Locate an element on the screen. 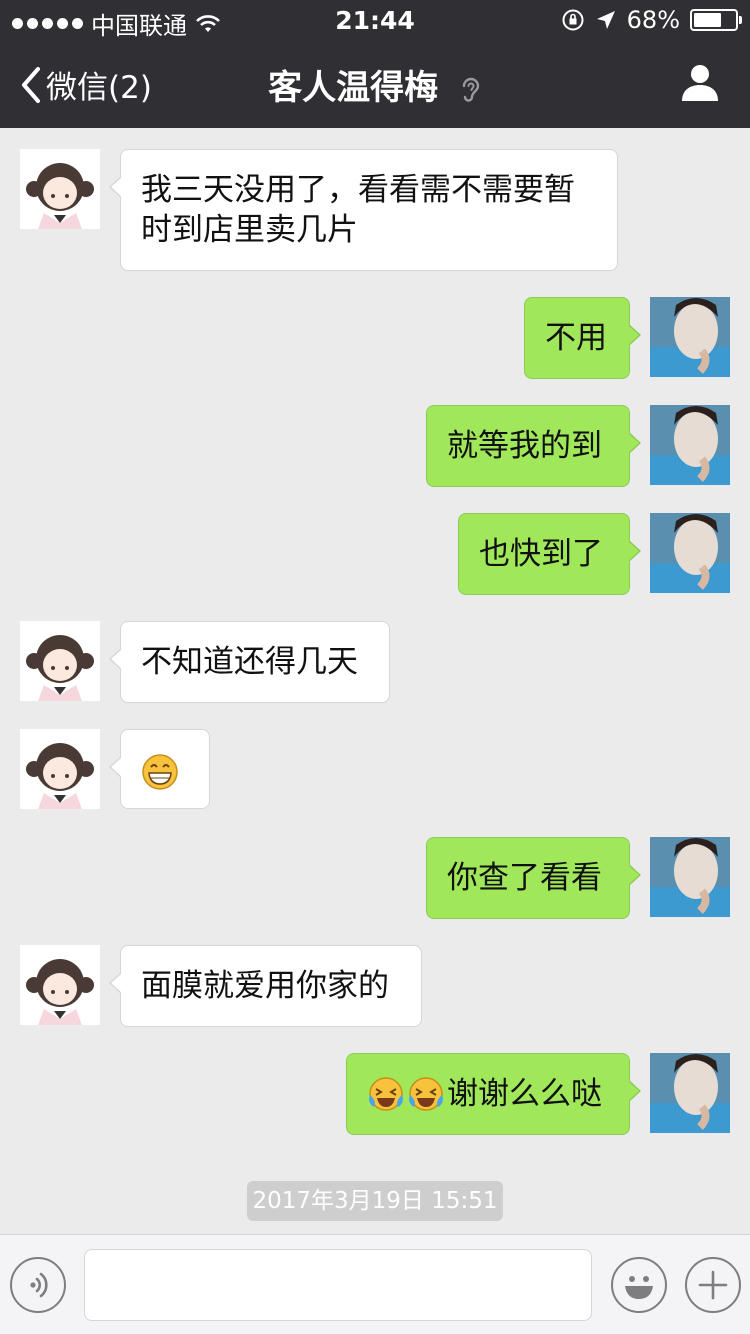  emoji-icon is located at coordinates (639, 1287).